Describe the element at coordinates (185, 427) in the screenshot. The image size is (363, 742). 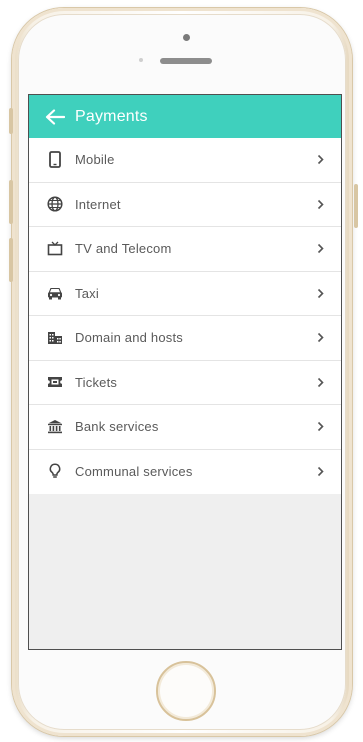
I see `list-item-bank-services: Bank services` at that location.